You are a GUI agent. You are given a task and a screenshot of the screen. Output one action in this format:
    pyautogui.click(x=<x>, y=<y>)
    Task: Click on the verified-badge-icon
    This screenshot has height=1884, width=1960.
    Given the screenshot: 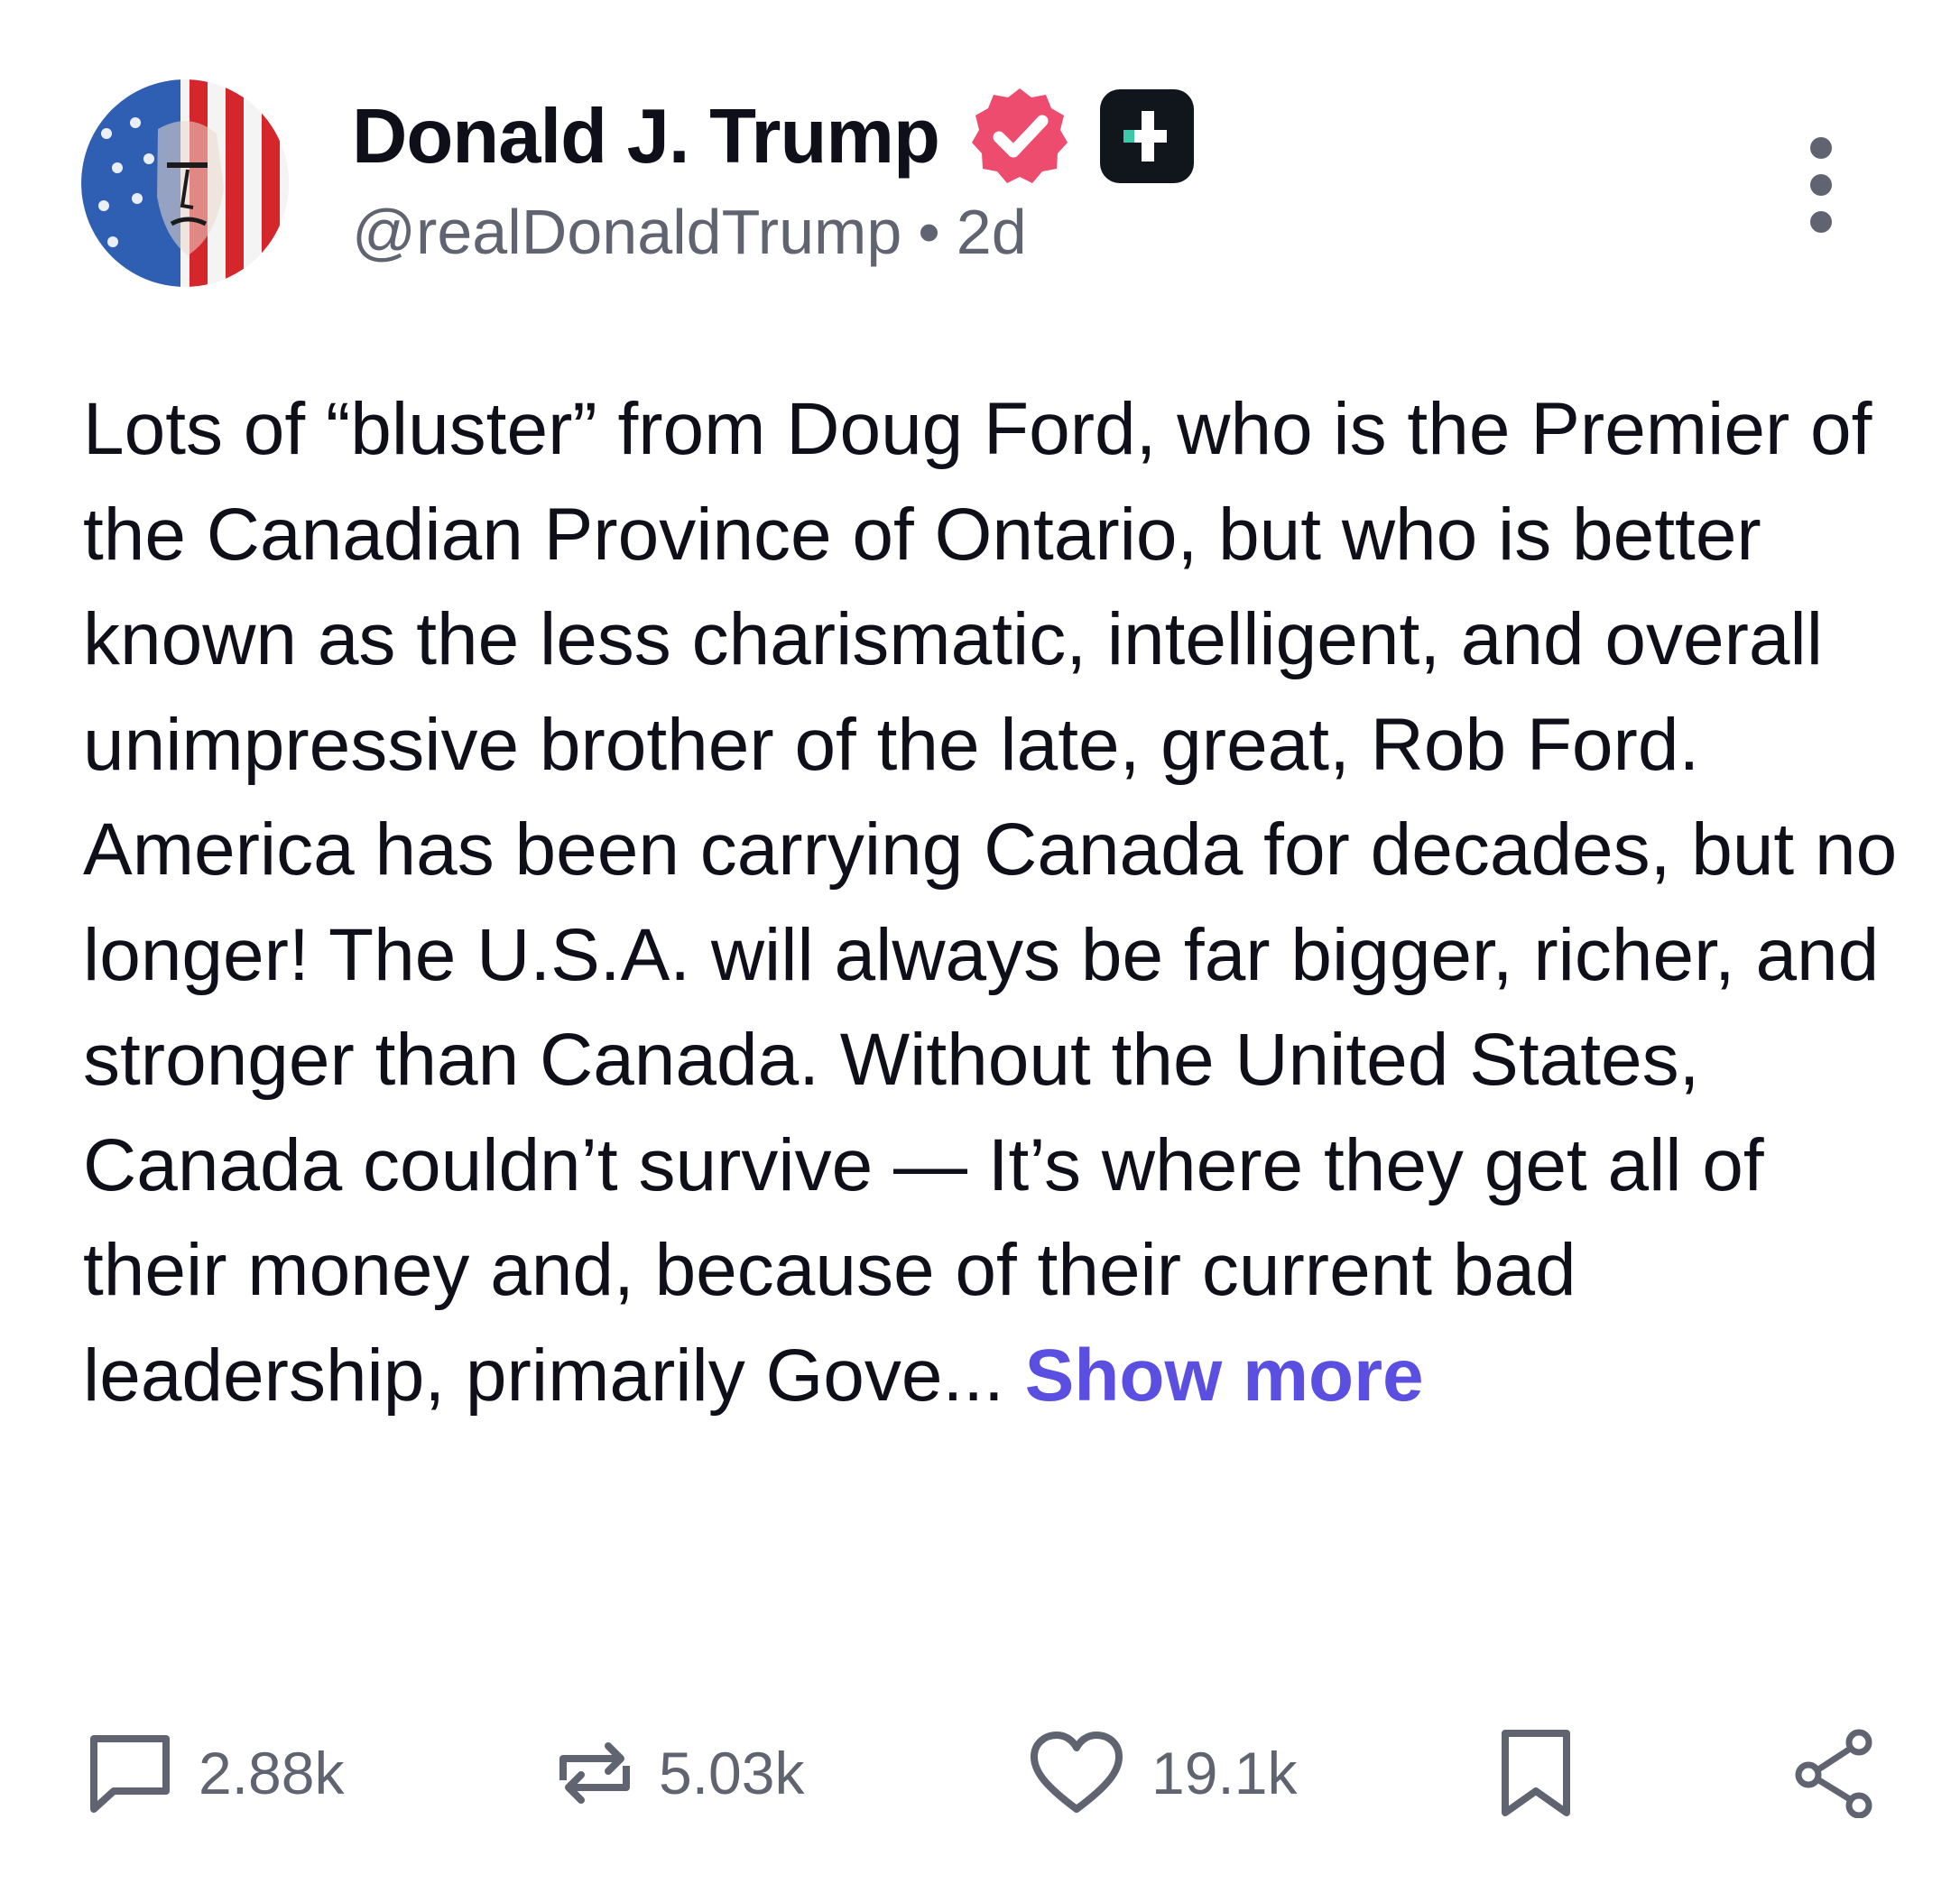 What is the action you would take?
    pyautogui.click(x=1020, y=136)
    